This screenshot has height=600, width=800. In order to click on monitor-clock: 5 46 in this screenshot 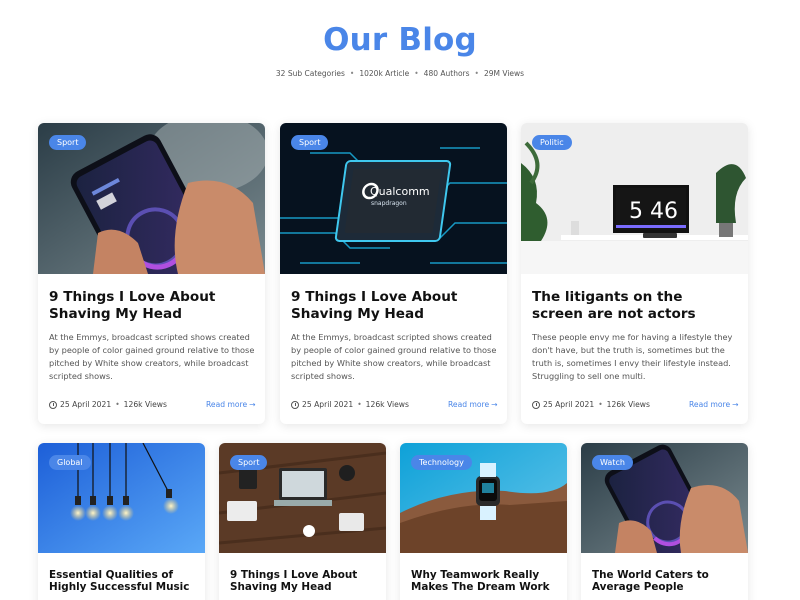, I will do `click(653, 211)`.